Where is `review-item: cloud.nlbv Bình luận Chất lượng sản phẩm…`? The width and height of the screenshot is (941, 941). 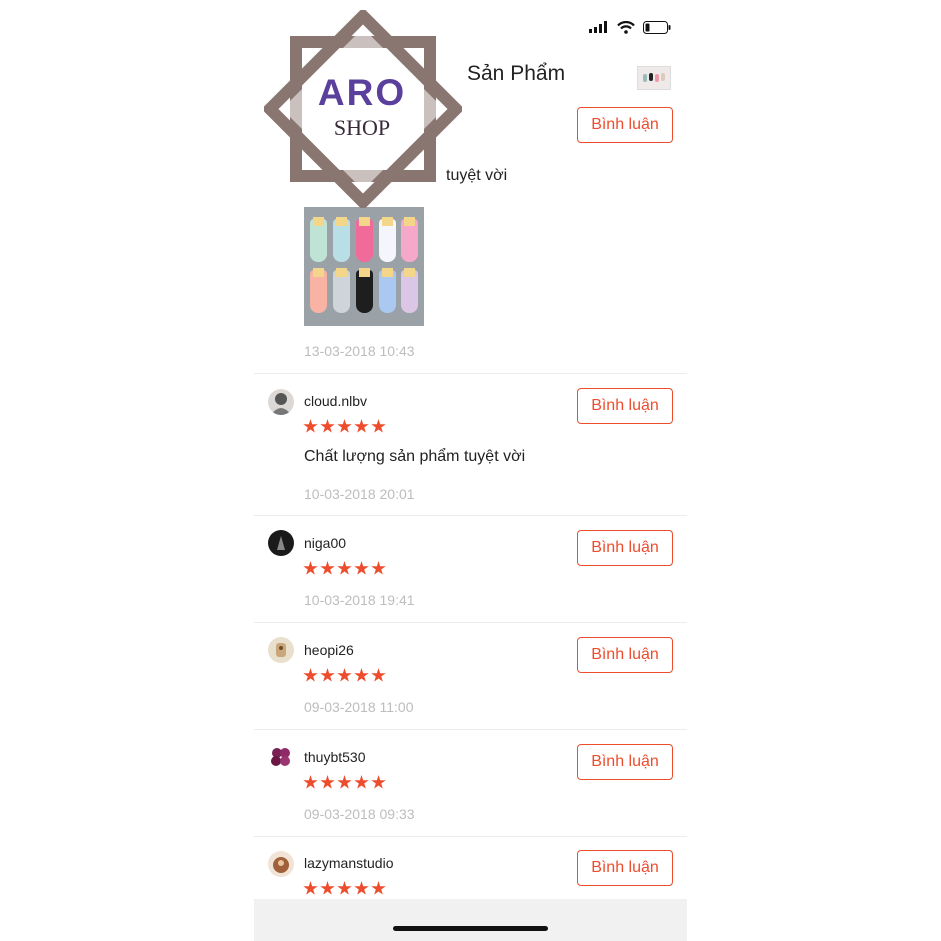
review-item: cloud.nlbv Bình luận Chất lượng sản phẩm… is located at coordinates (470, 445).